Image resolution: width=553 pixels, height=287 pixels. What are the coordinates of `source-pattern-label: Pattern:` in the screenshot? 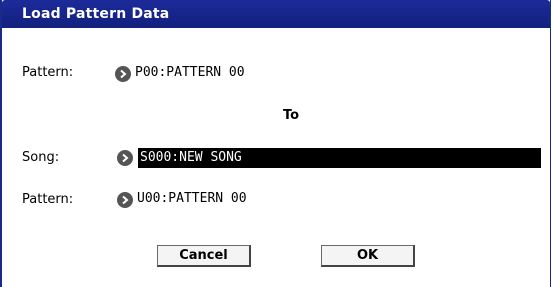 It's located at (48, 72).